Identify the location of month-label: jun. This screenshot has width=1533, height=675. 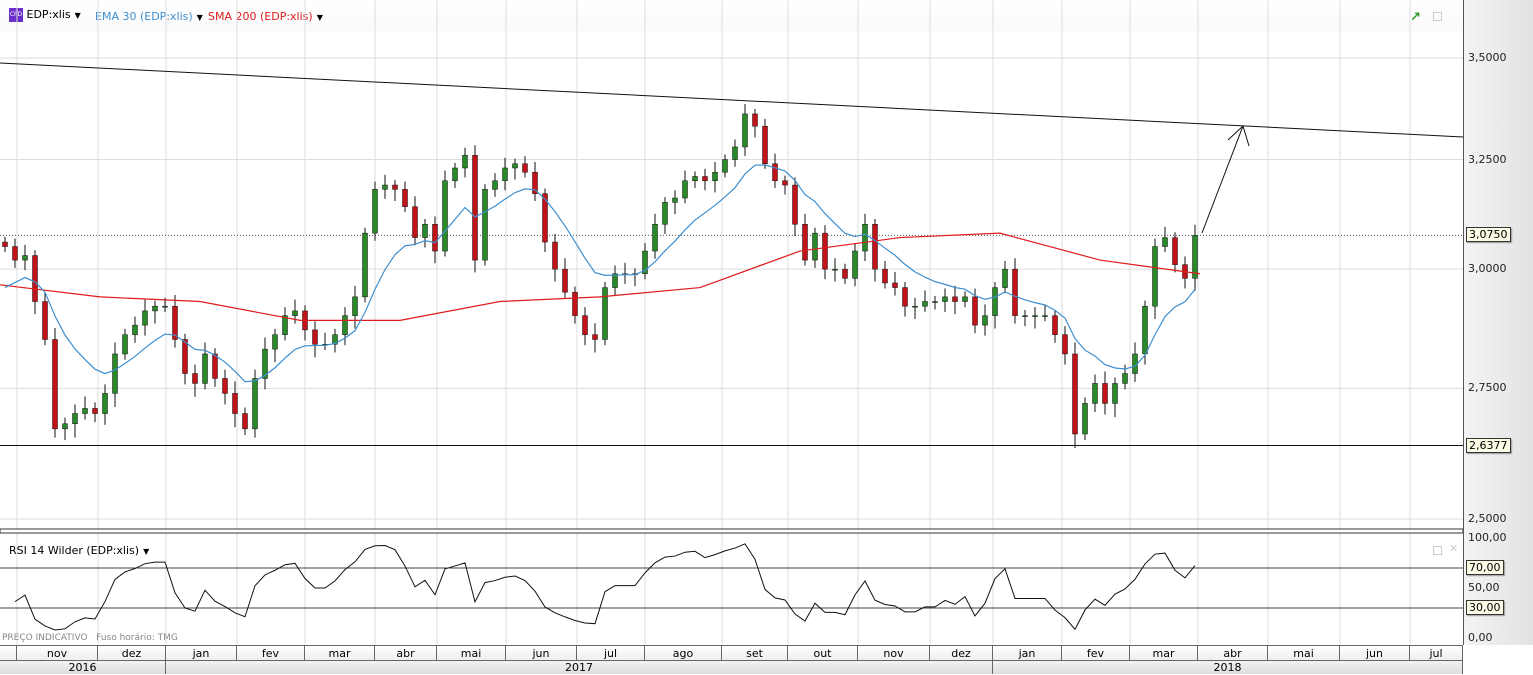
(1375, 652).